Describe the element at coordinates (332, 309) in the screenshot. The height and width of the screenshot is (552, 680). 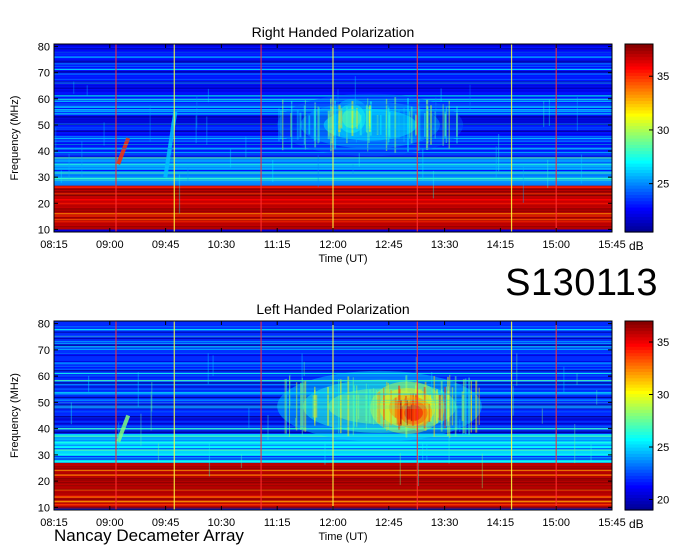
I see `panel-title: Left Handed Polarization` at that location.